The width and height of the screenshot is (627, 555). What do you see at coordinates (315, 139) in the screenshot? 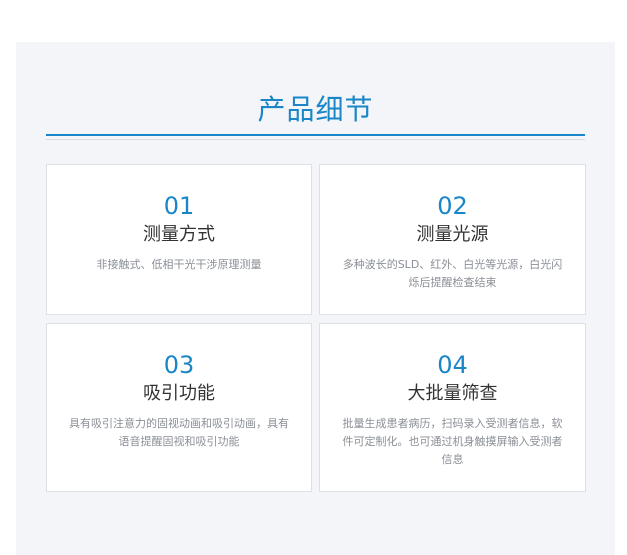
I see `title-divider` at bounding box center [315, 139].